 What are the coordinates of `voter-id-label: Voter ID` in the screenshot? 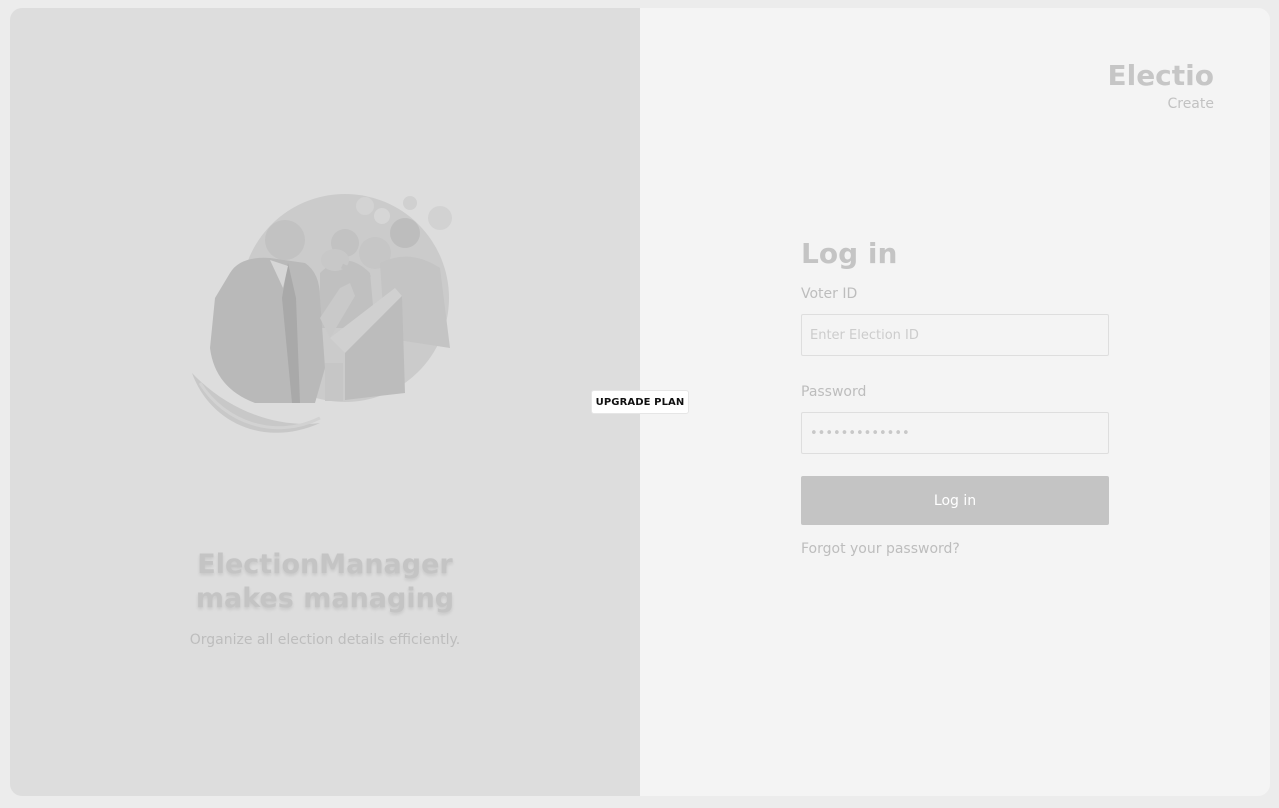 It's located at (829, 294).